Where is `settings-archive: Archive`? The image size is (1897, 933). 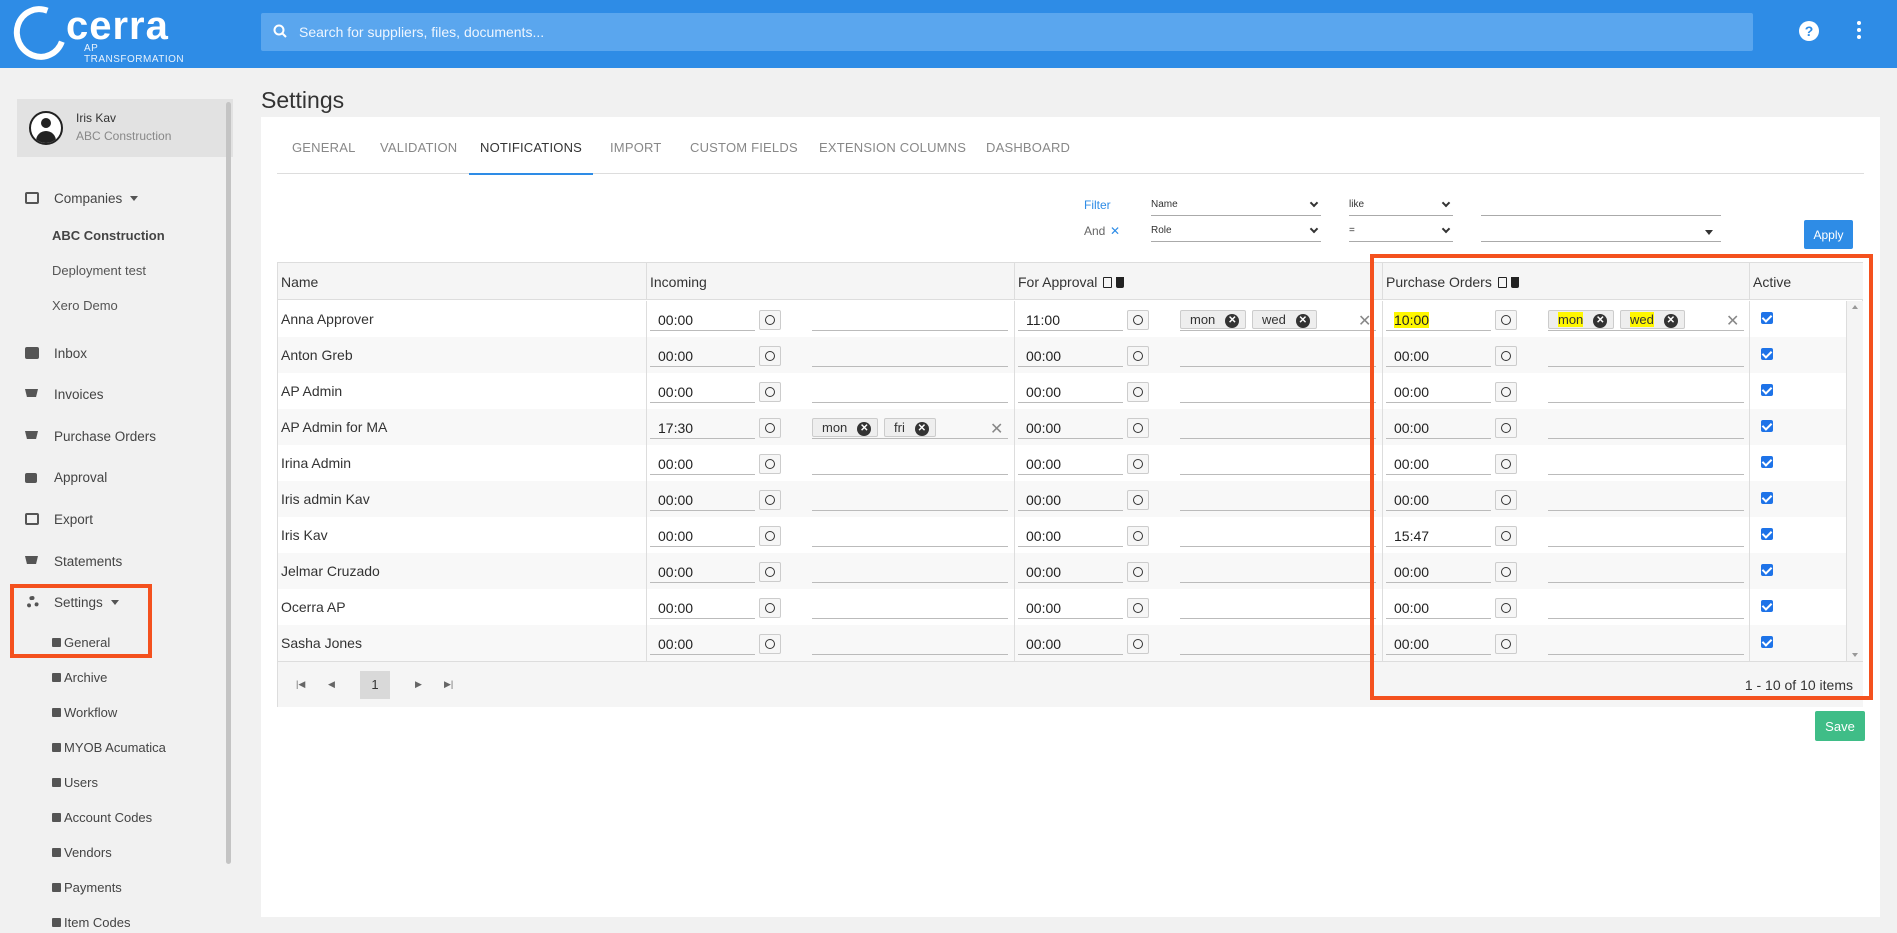
settings-archive: Archive is located at coordinates (79, 677).